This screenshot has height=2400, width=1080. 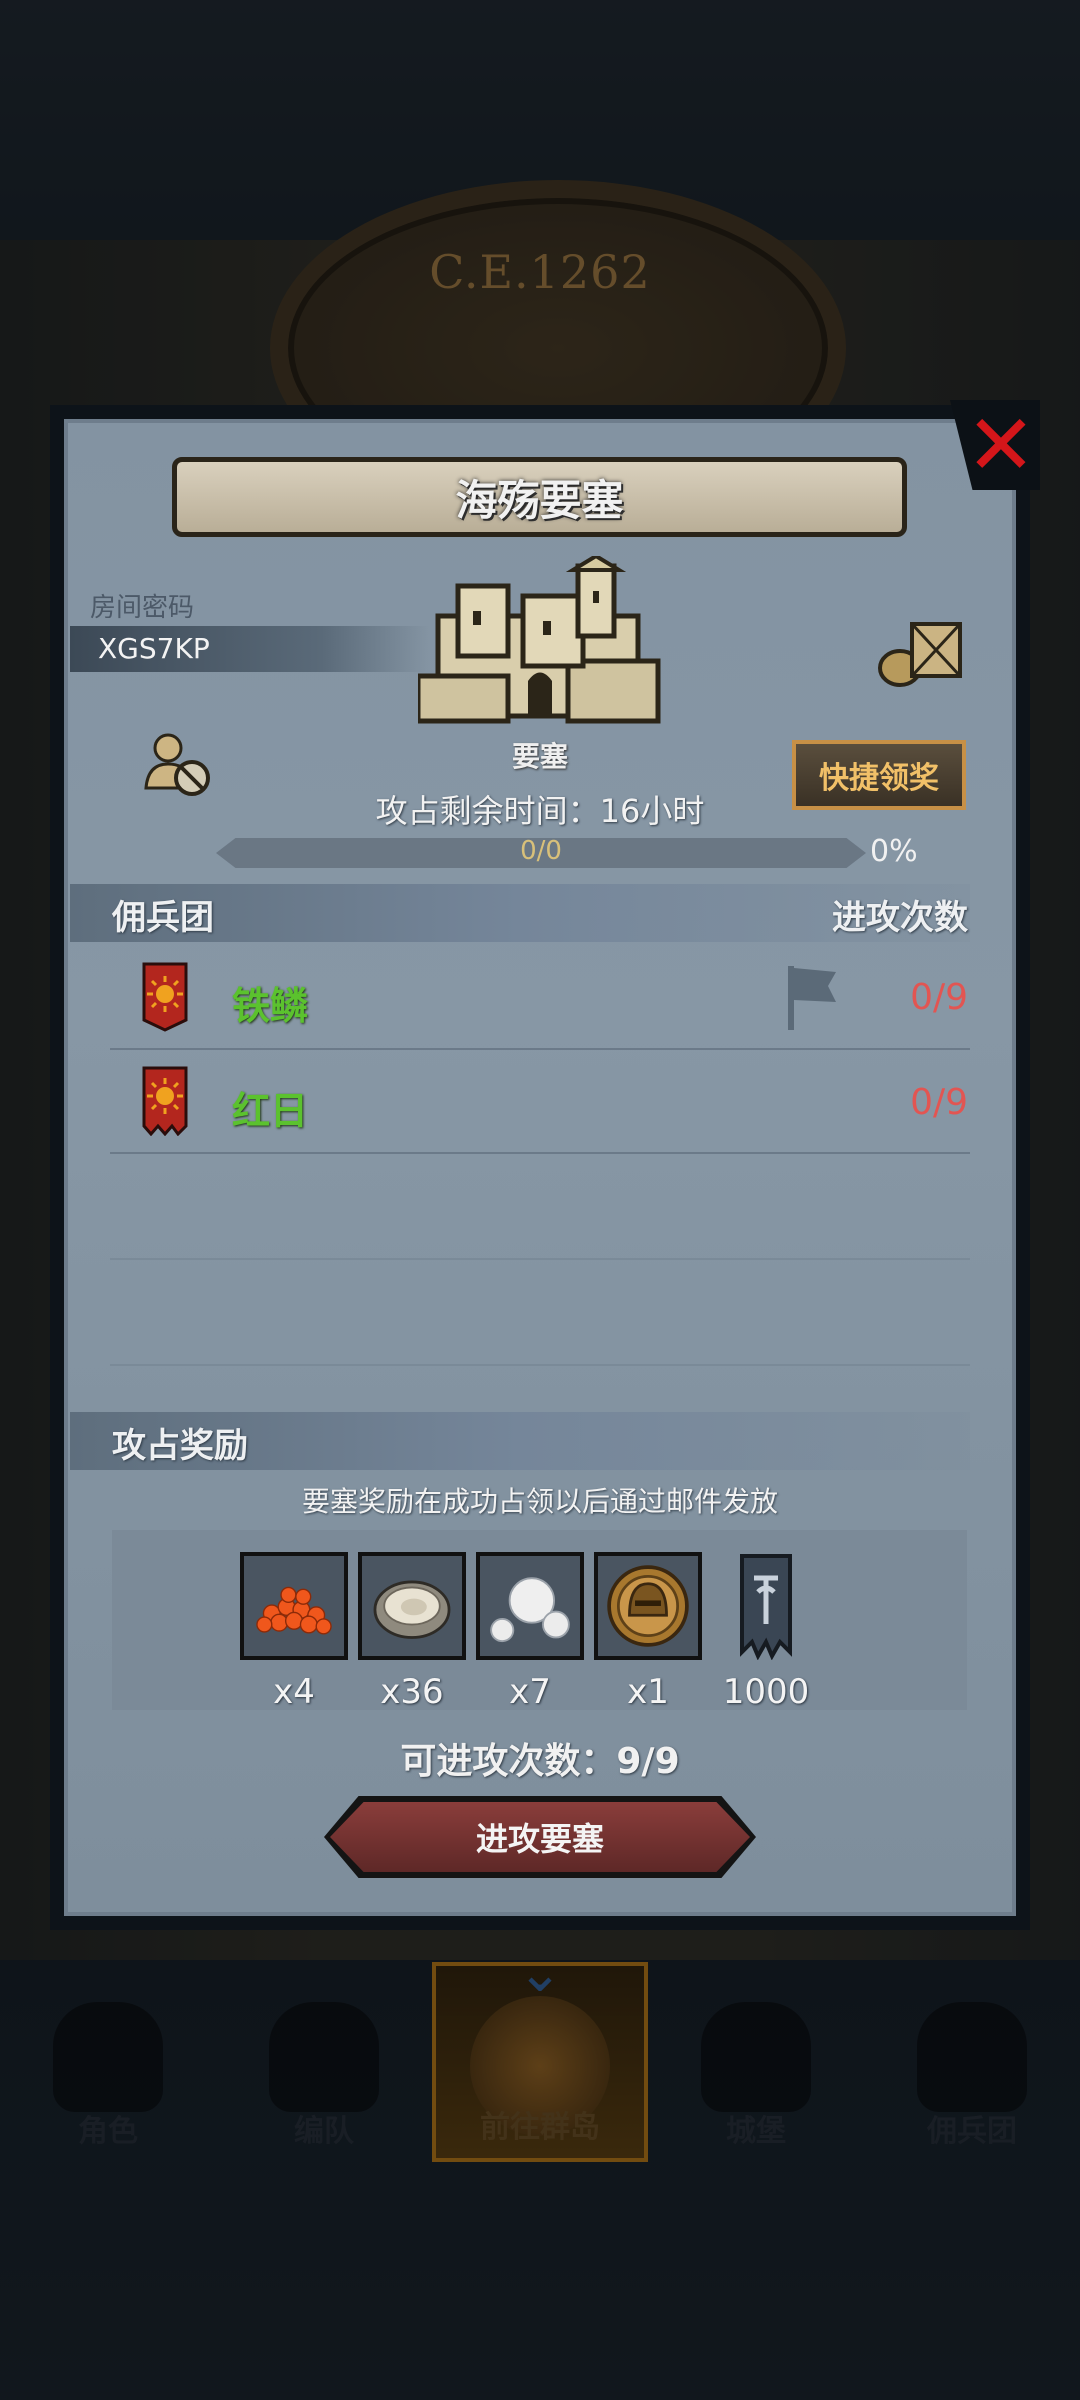 I want to click on reward-quantity: x1, so click(x=648, y=1692).